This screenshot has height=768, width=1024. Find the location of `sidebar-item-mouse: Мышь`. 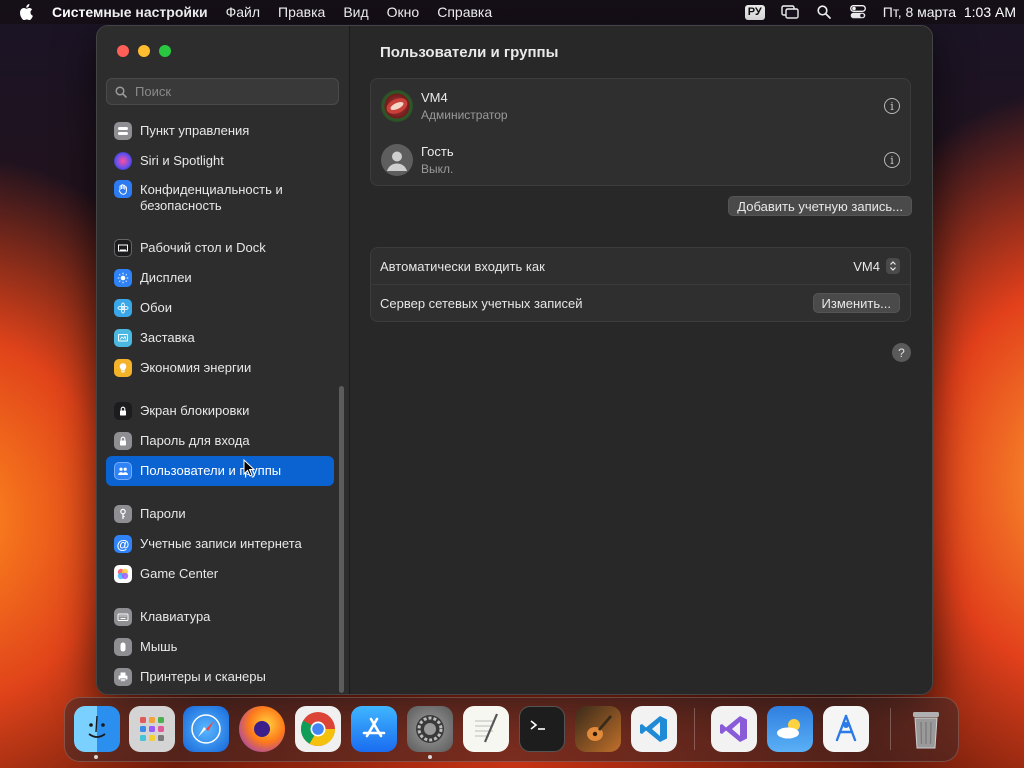

sidebar-item-mouse: Мышь is located at coordinates (220, 647).